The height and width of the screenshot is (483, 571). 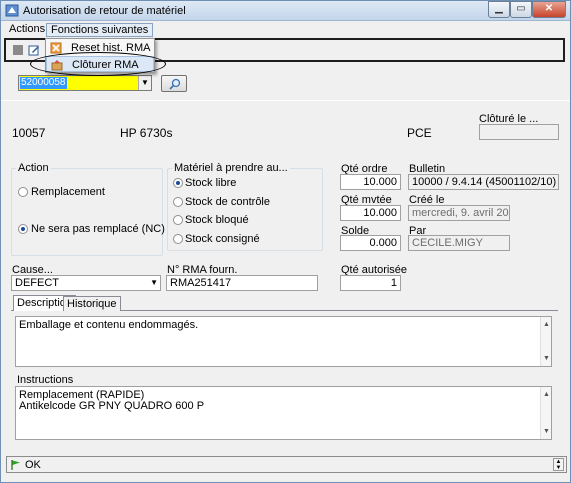 What do you see at coordinates (519, 132) in the screenshot?
I see `cloture-field` at bounding box center [519, 132].